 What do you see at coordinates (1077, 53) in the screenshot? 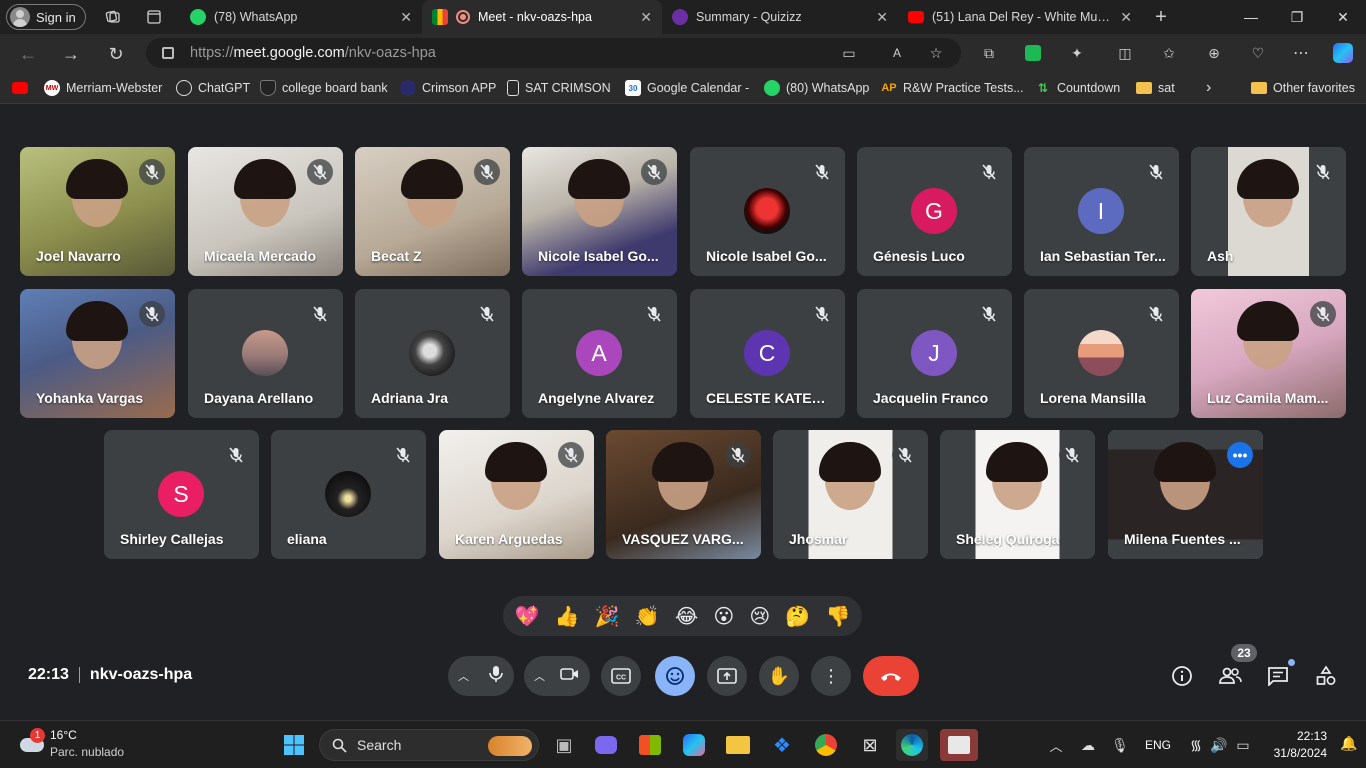
I see `extensions-puzzle-icon: ✦` at bounding box center [1077, 53].